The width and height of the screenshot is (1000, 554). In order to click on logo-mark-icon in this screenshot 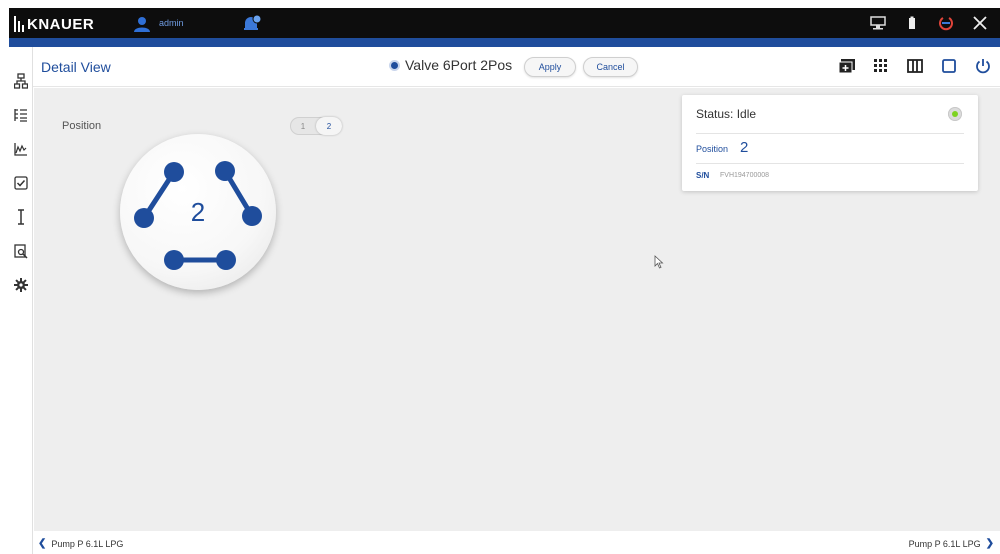, I will do `click(19, 24)`.